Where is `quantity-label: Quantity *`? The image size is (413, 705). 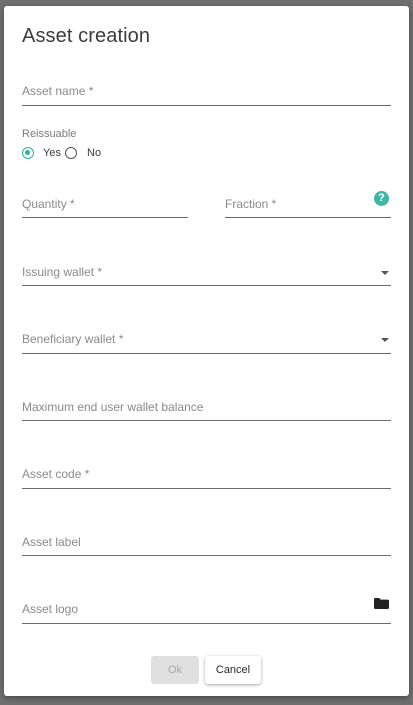
quantity-label: Quantity * is located at coordinates (48, 204).